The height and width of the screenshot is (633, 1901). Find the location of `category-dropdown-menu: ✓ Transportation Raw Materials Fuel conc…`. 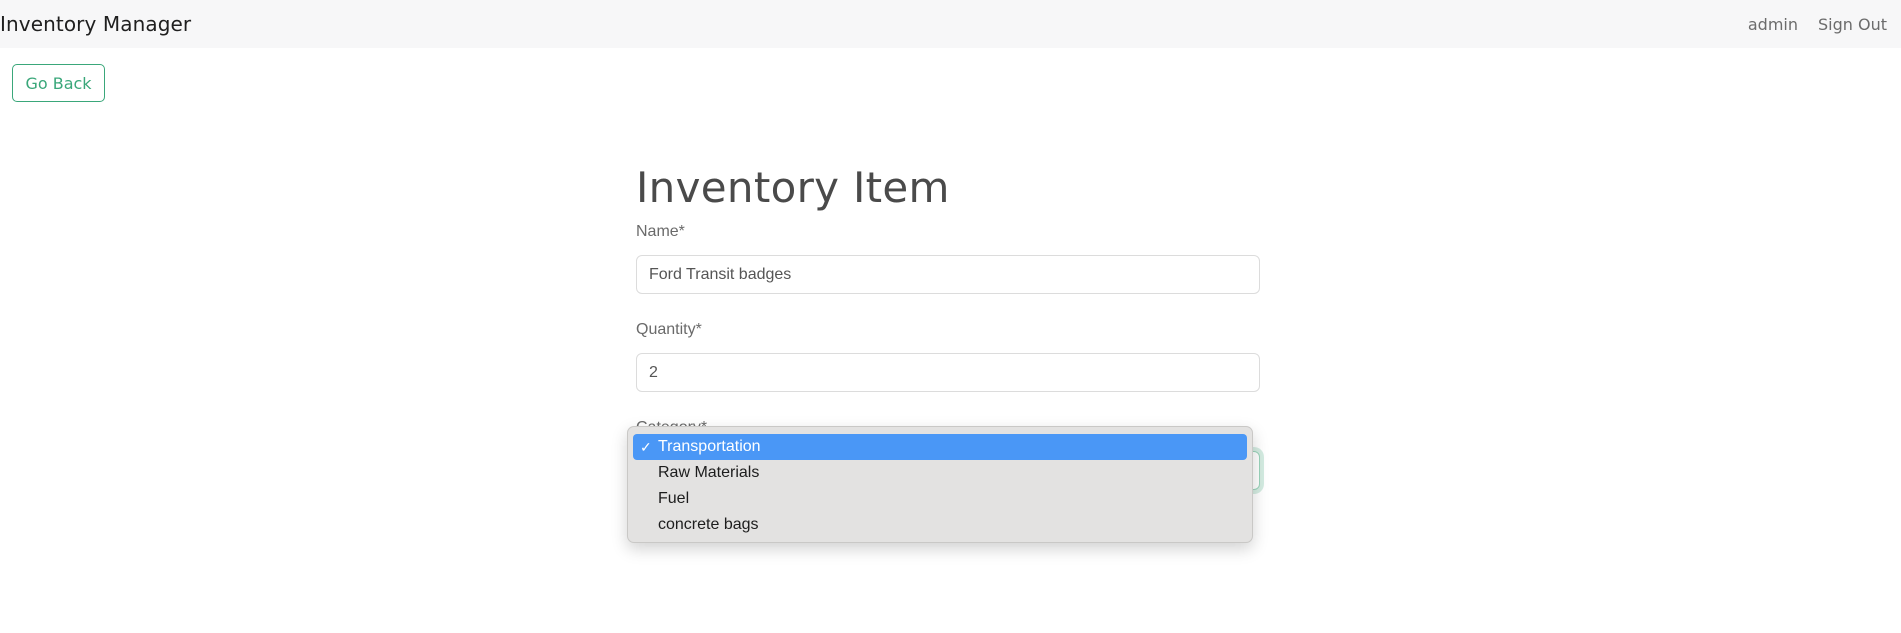

category-dropdown-menu: ✓ Transportation Raw Materials Fuel conc… is located at coordinates (940, 484).